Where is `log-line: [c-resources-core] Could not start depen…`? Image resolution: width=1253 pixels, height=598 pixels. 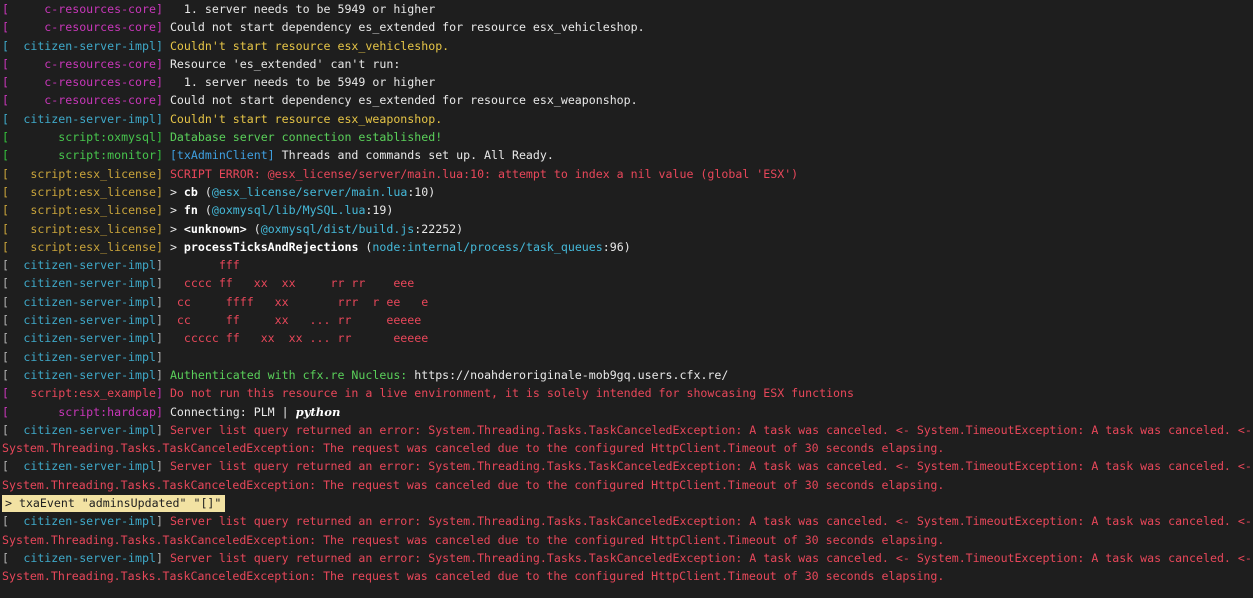
log-line: [c-resources-core] Could not start depen… is located at coordinates (626, 100).